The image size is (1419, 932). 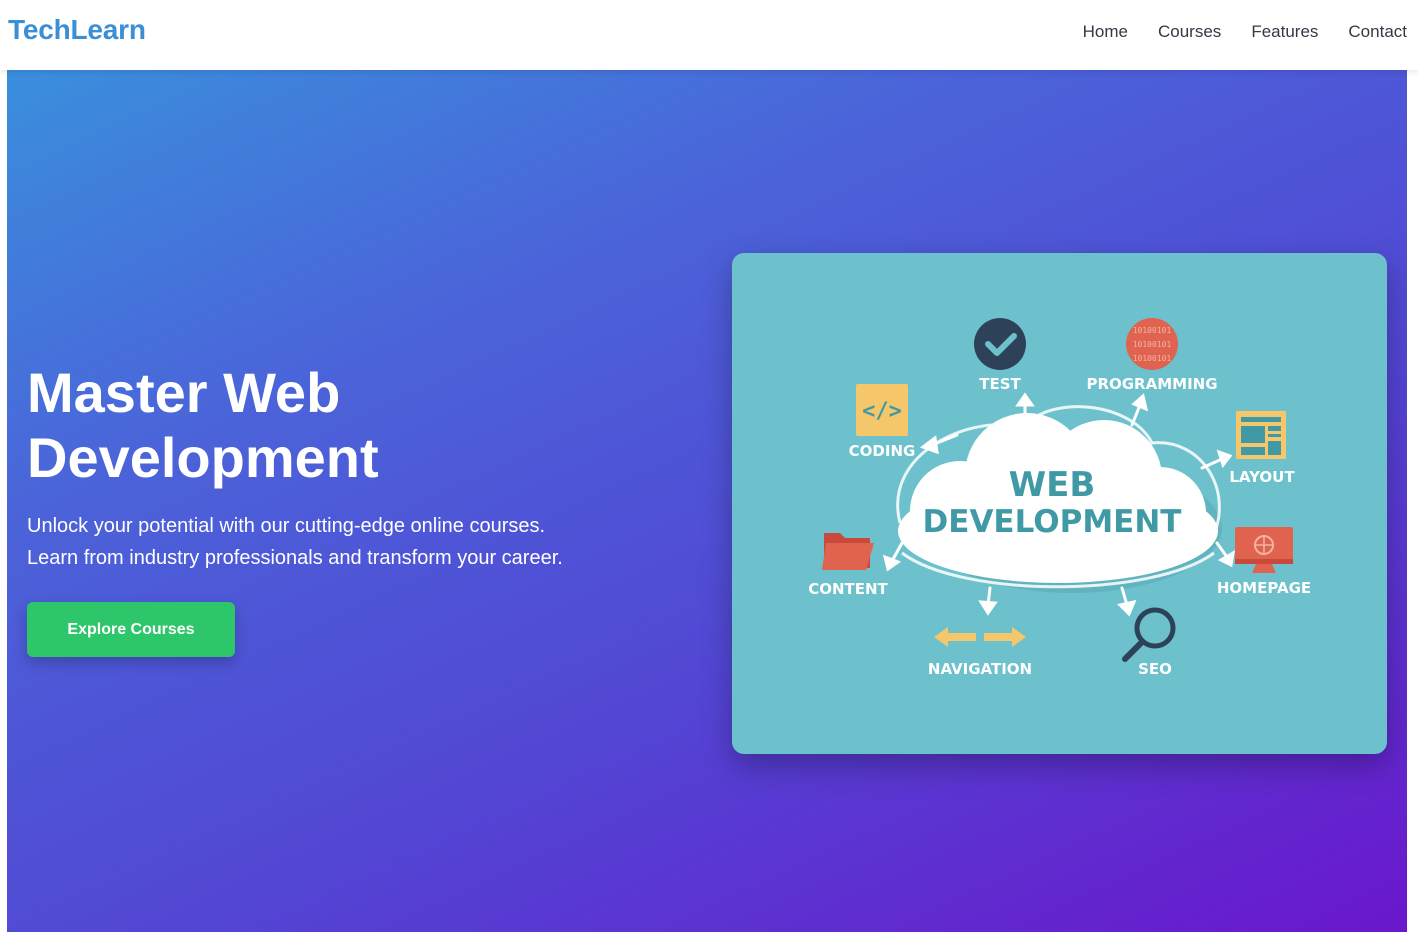 What do you see at coordinates (1262, 477) in the screenshot?
I see `label-layout: LAYOUT` at bounding box center [1262, 477].